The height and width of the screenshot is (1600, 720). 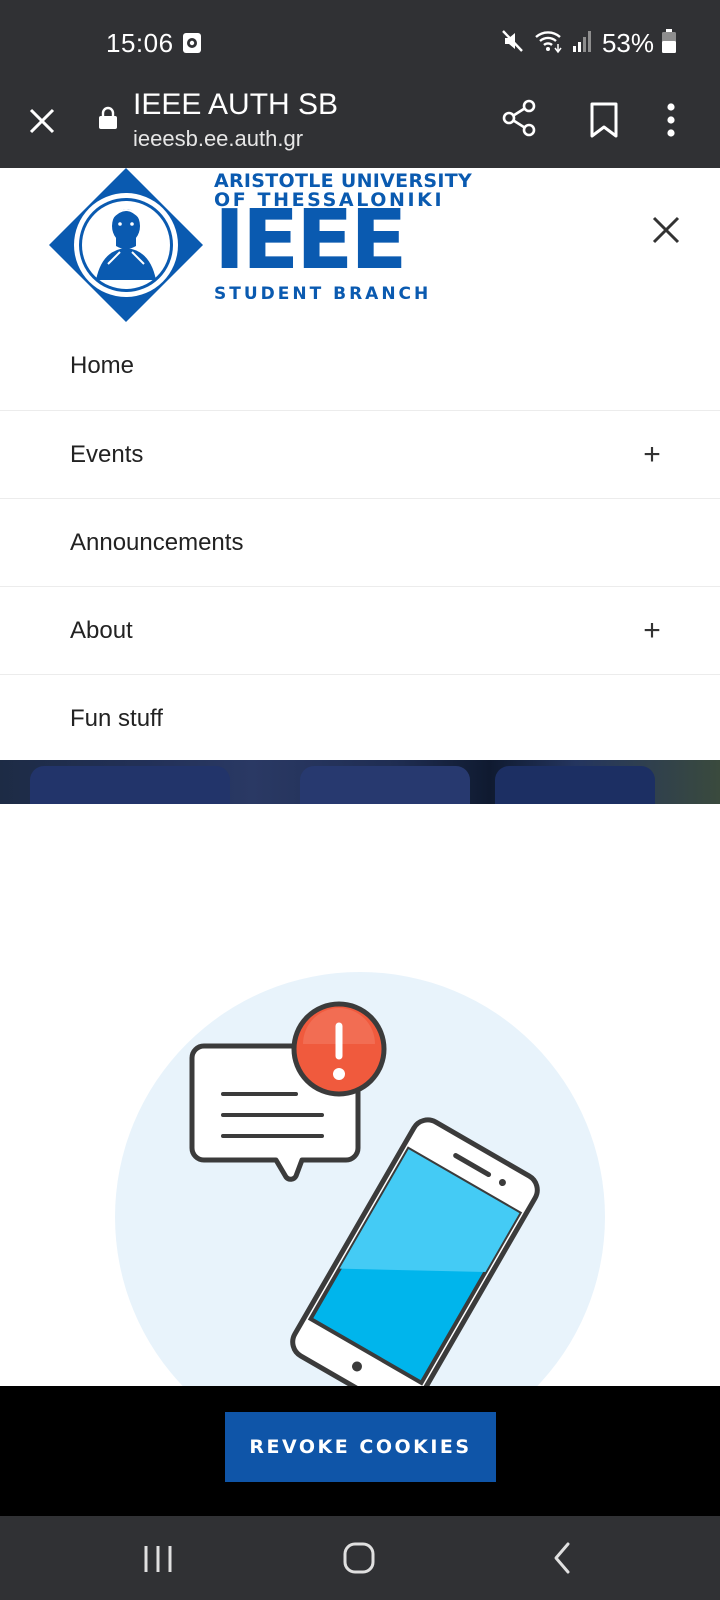 What do you see at coordinates (562, 1560) in the screenshot?
I see `back-icon` at bounding box center [562, 1560].